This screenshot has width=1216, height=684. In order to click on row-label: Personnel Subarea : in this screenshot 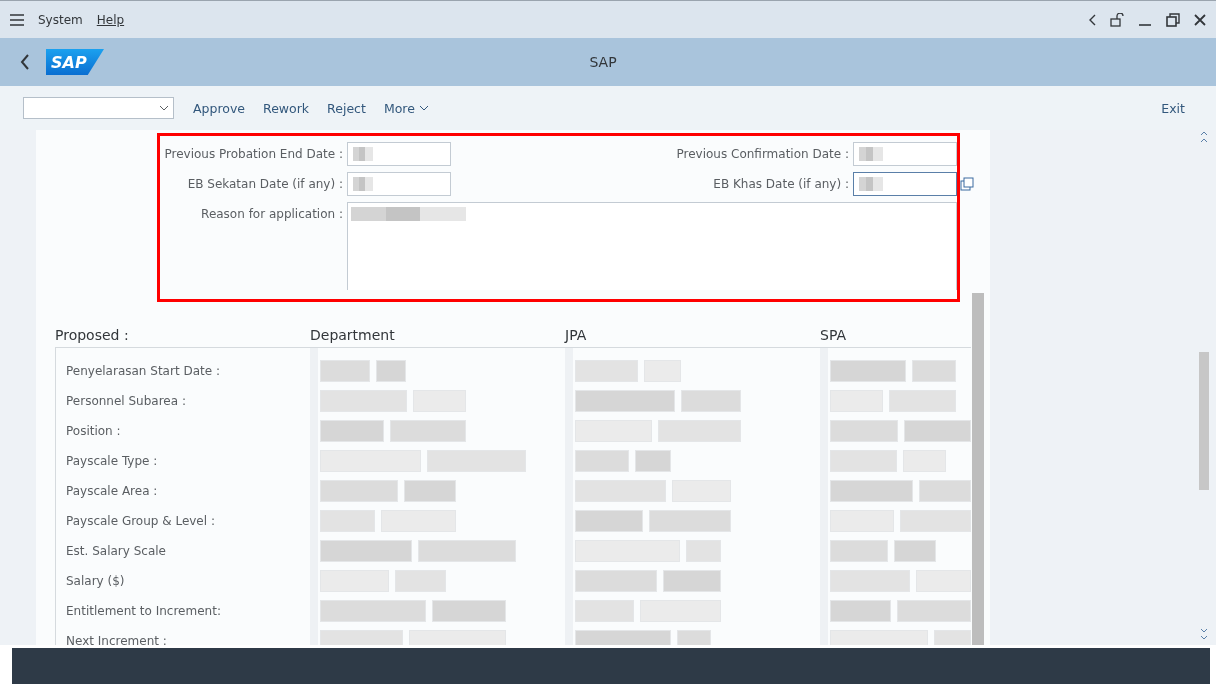, I will do `click(126, 401)`.